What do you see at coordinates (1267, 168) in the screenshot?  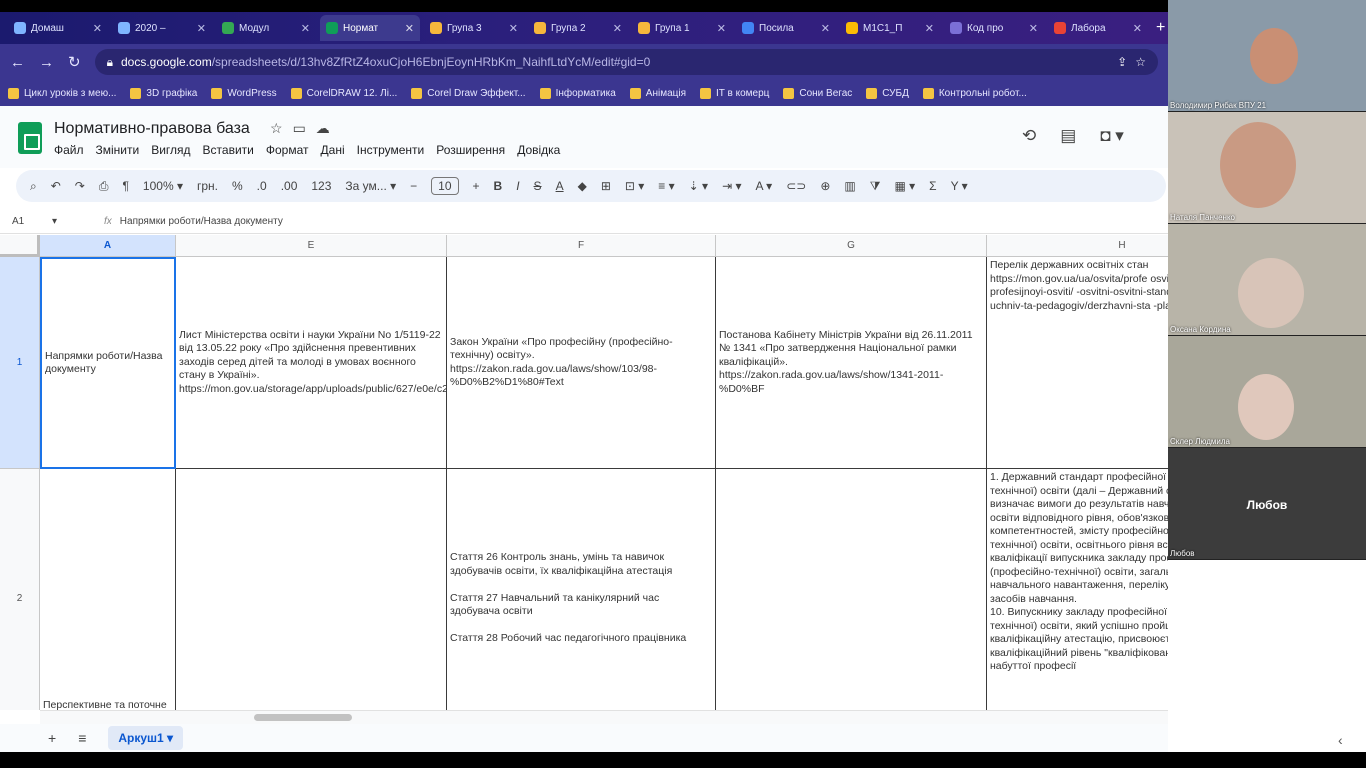 I see `video-tile: Наталя Панченко` at bounding box center [1267, 168].